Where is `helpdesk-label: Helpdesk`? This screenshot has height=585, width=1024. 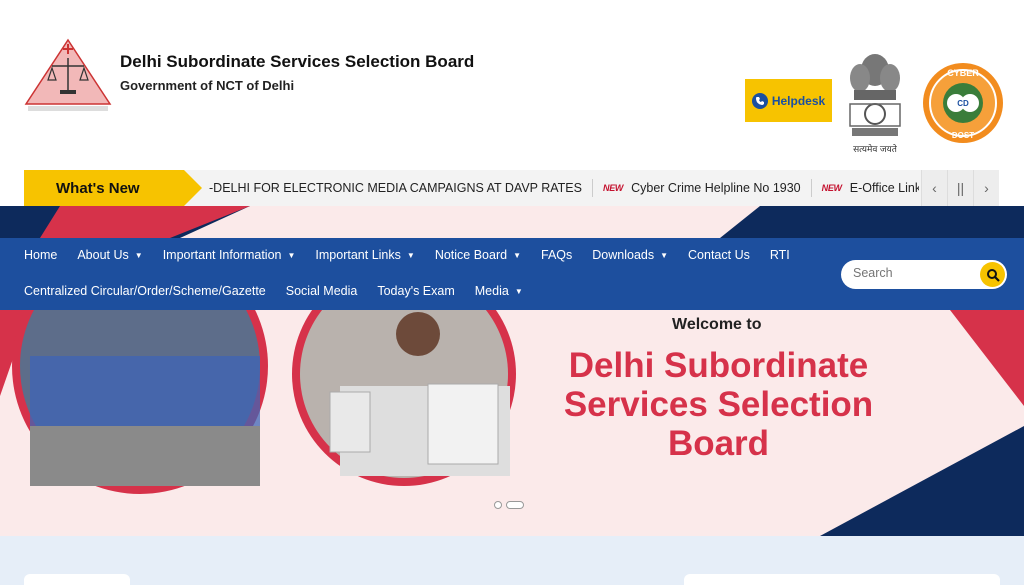
helpdesk-label: Helpdesk is located at coordinates (798, 100).